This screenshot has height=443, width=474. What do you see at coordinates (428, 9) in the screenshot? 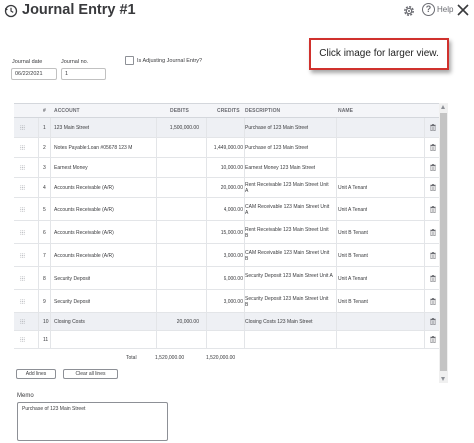
I see `help-icon: ?` at bounding box center [428, 9].